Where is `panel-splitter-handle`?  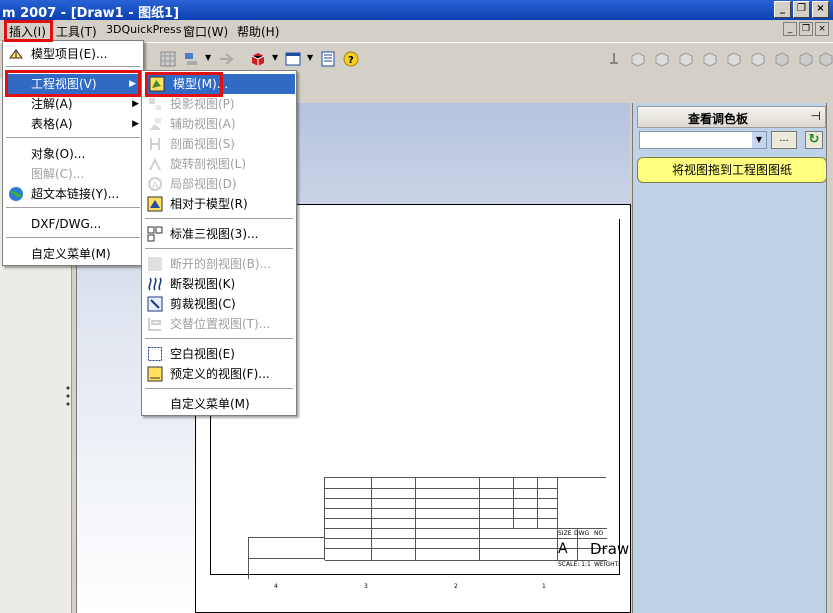
panel-splitter-handle is located at coordinates (68, 400).